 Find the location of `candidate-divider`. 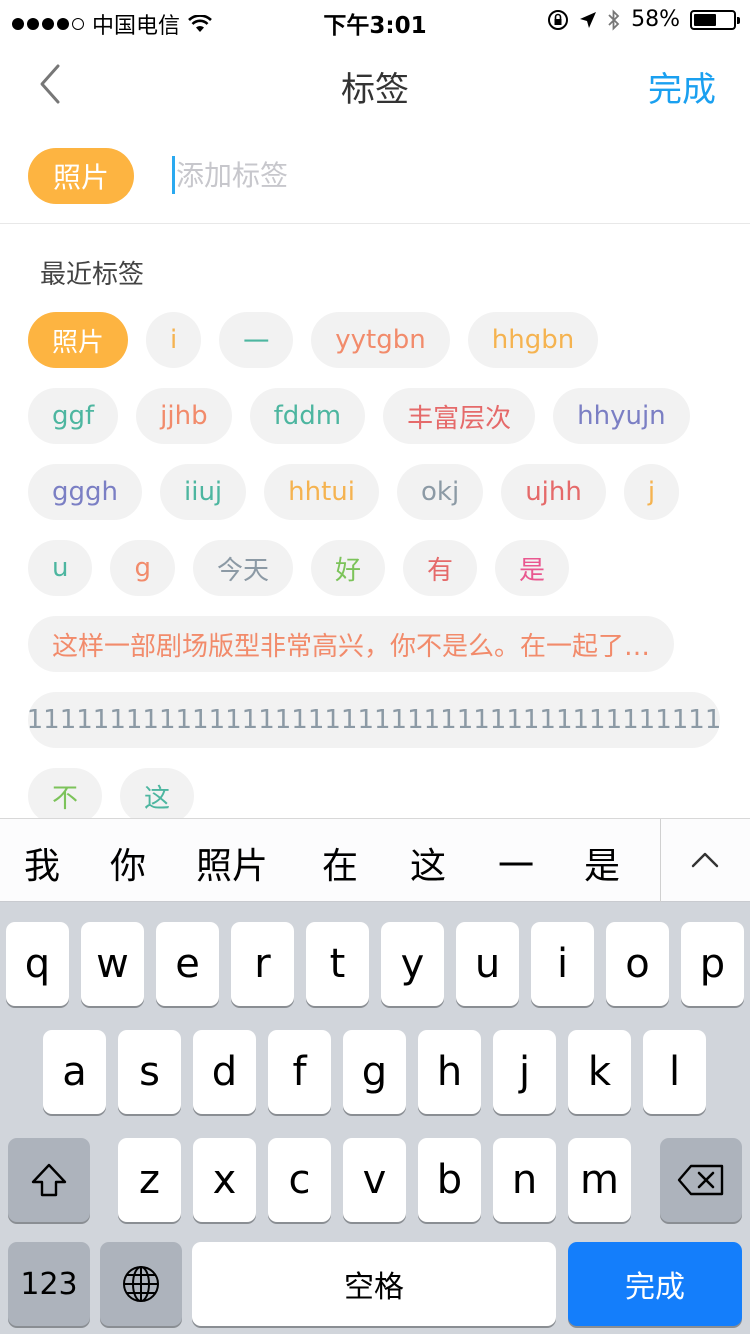

candidate-divider is located at coordinates (660, 861).